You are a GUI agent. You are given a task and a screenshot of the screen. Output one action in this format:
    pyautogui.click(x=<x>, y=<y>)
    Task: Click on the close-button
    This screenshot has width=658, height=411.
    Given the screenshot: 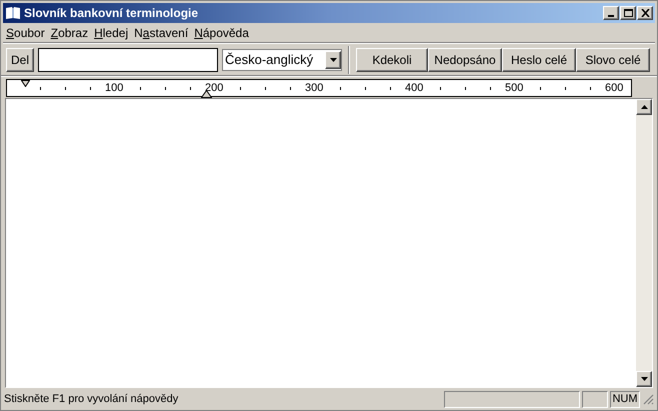 What is the action you would take?
    pyautogui.click(x=645, y=13)
    